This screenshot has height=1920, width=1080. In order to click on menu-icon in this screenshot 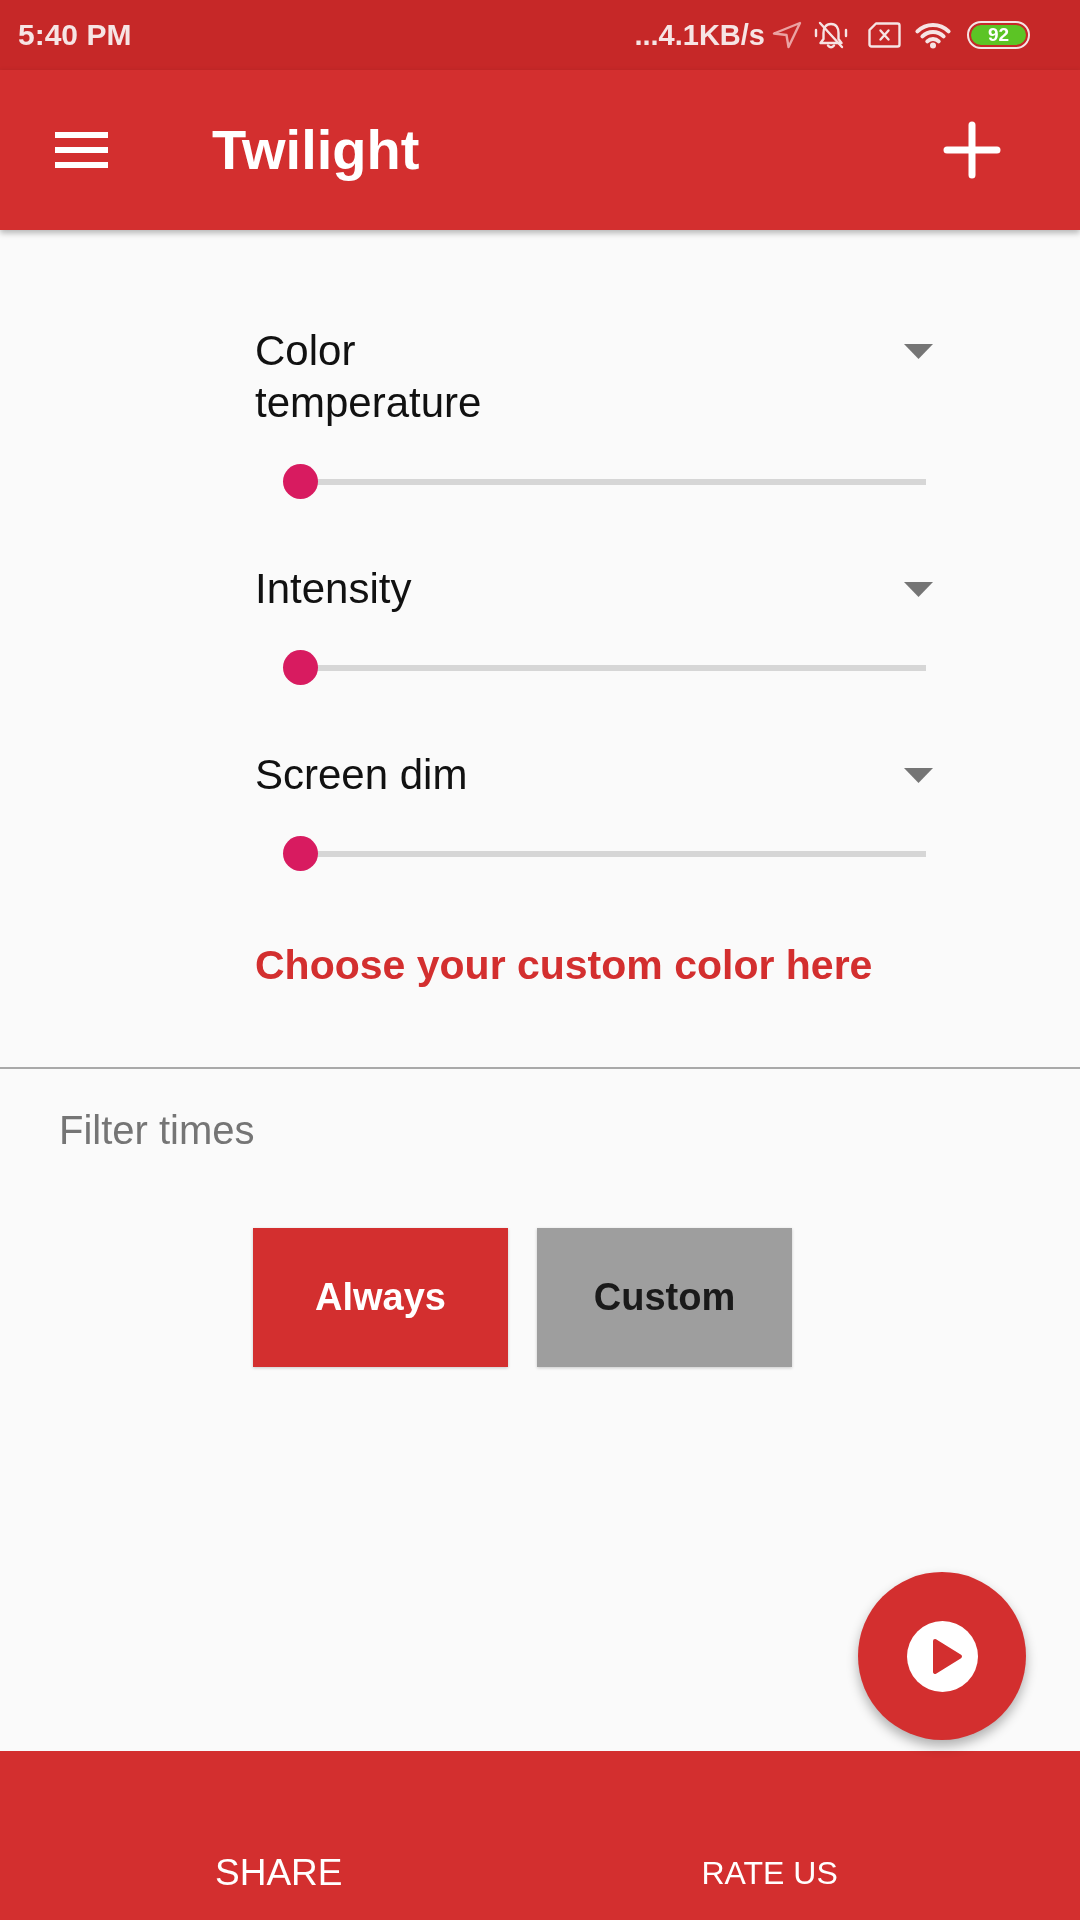, I will do `click(81, 150)`.